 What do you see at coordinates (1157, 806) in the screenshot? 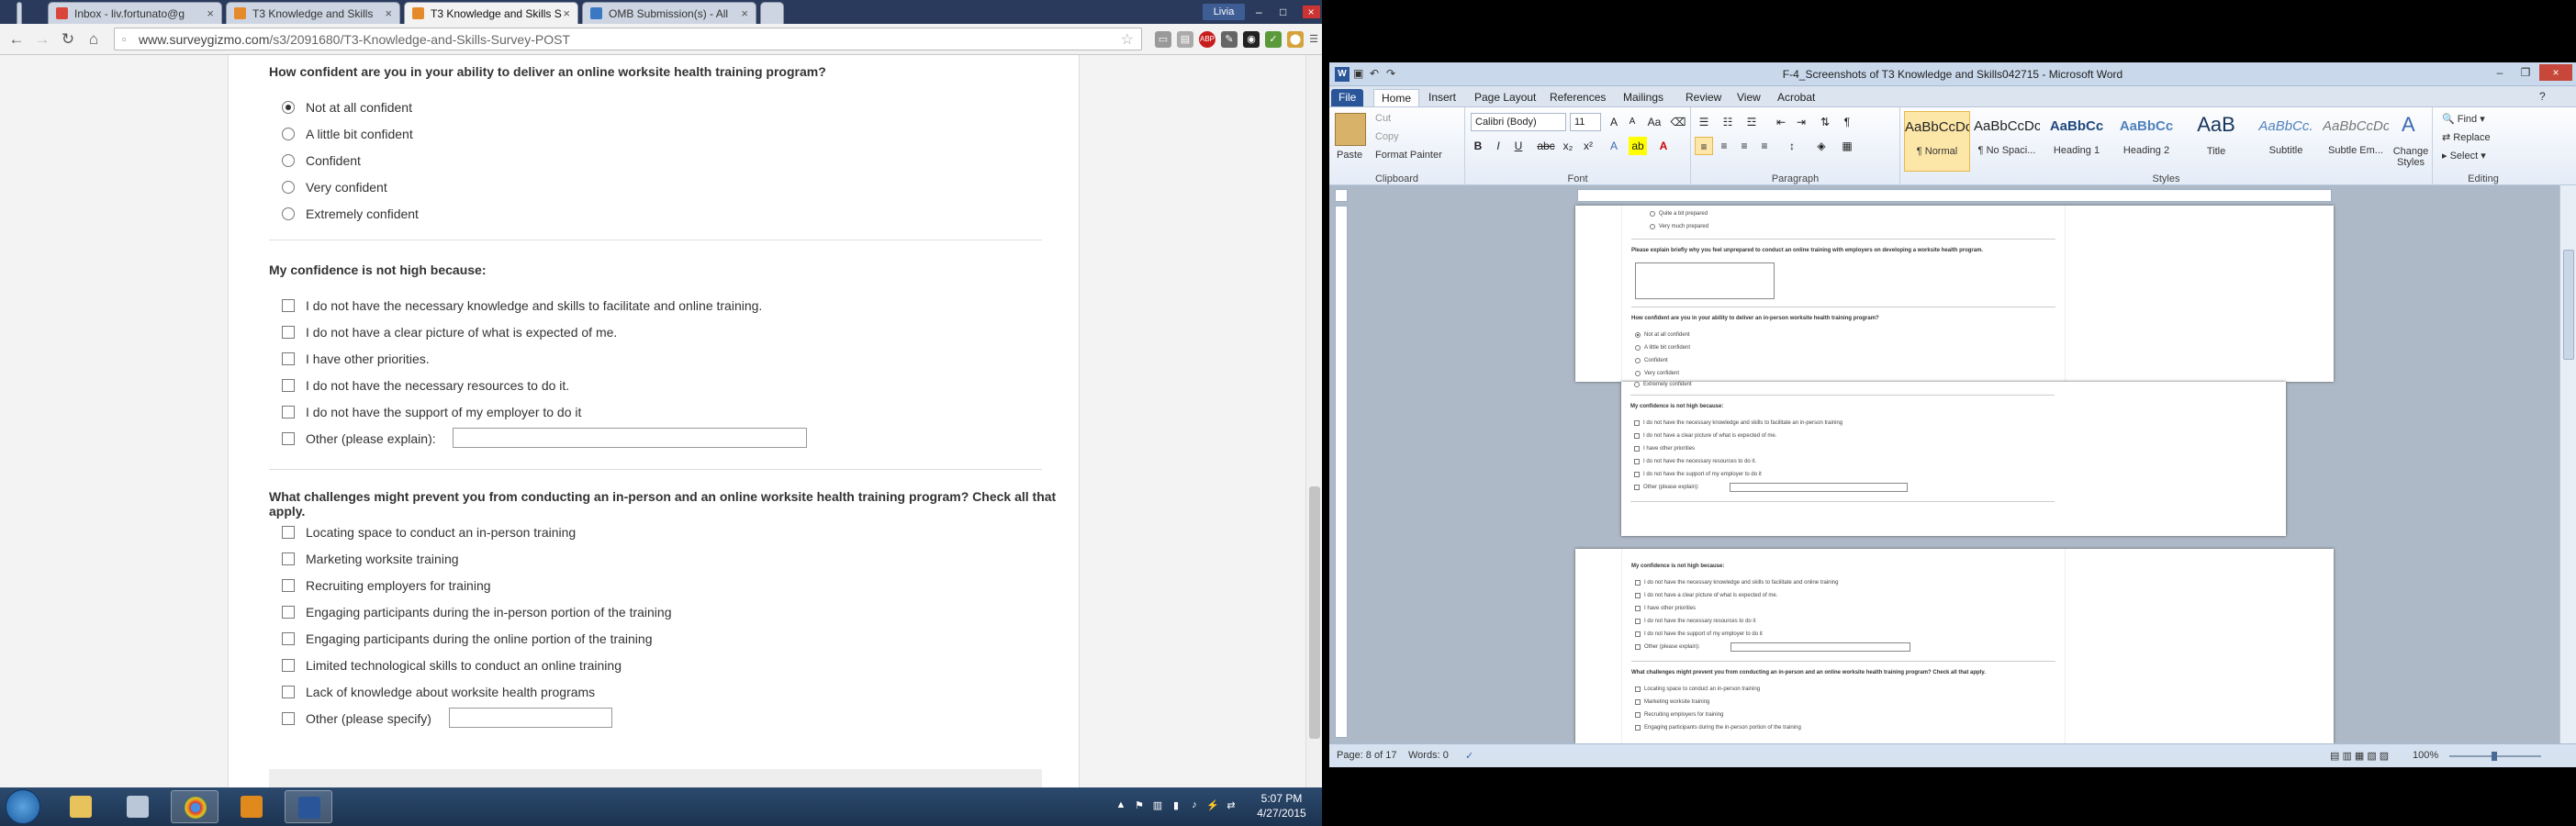
I see `network-drive-icon: ▥` at bounding box center [1157, 806].